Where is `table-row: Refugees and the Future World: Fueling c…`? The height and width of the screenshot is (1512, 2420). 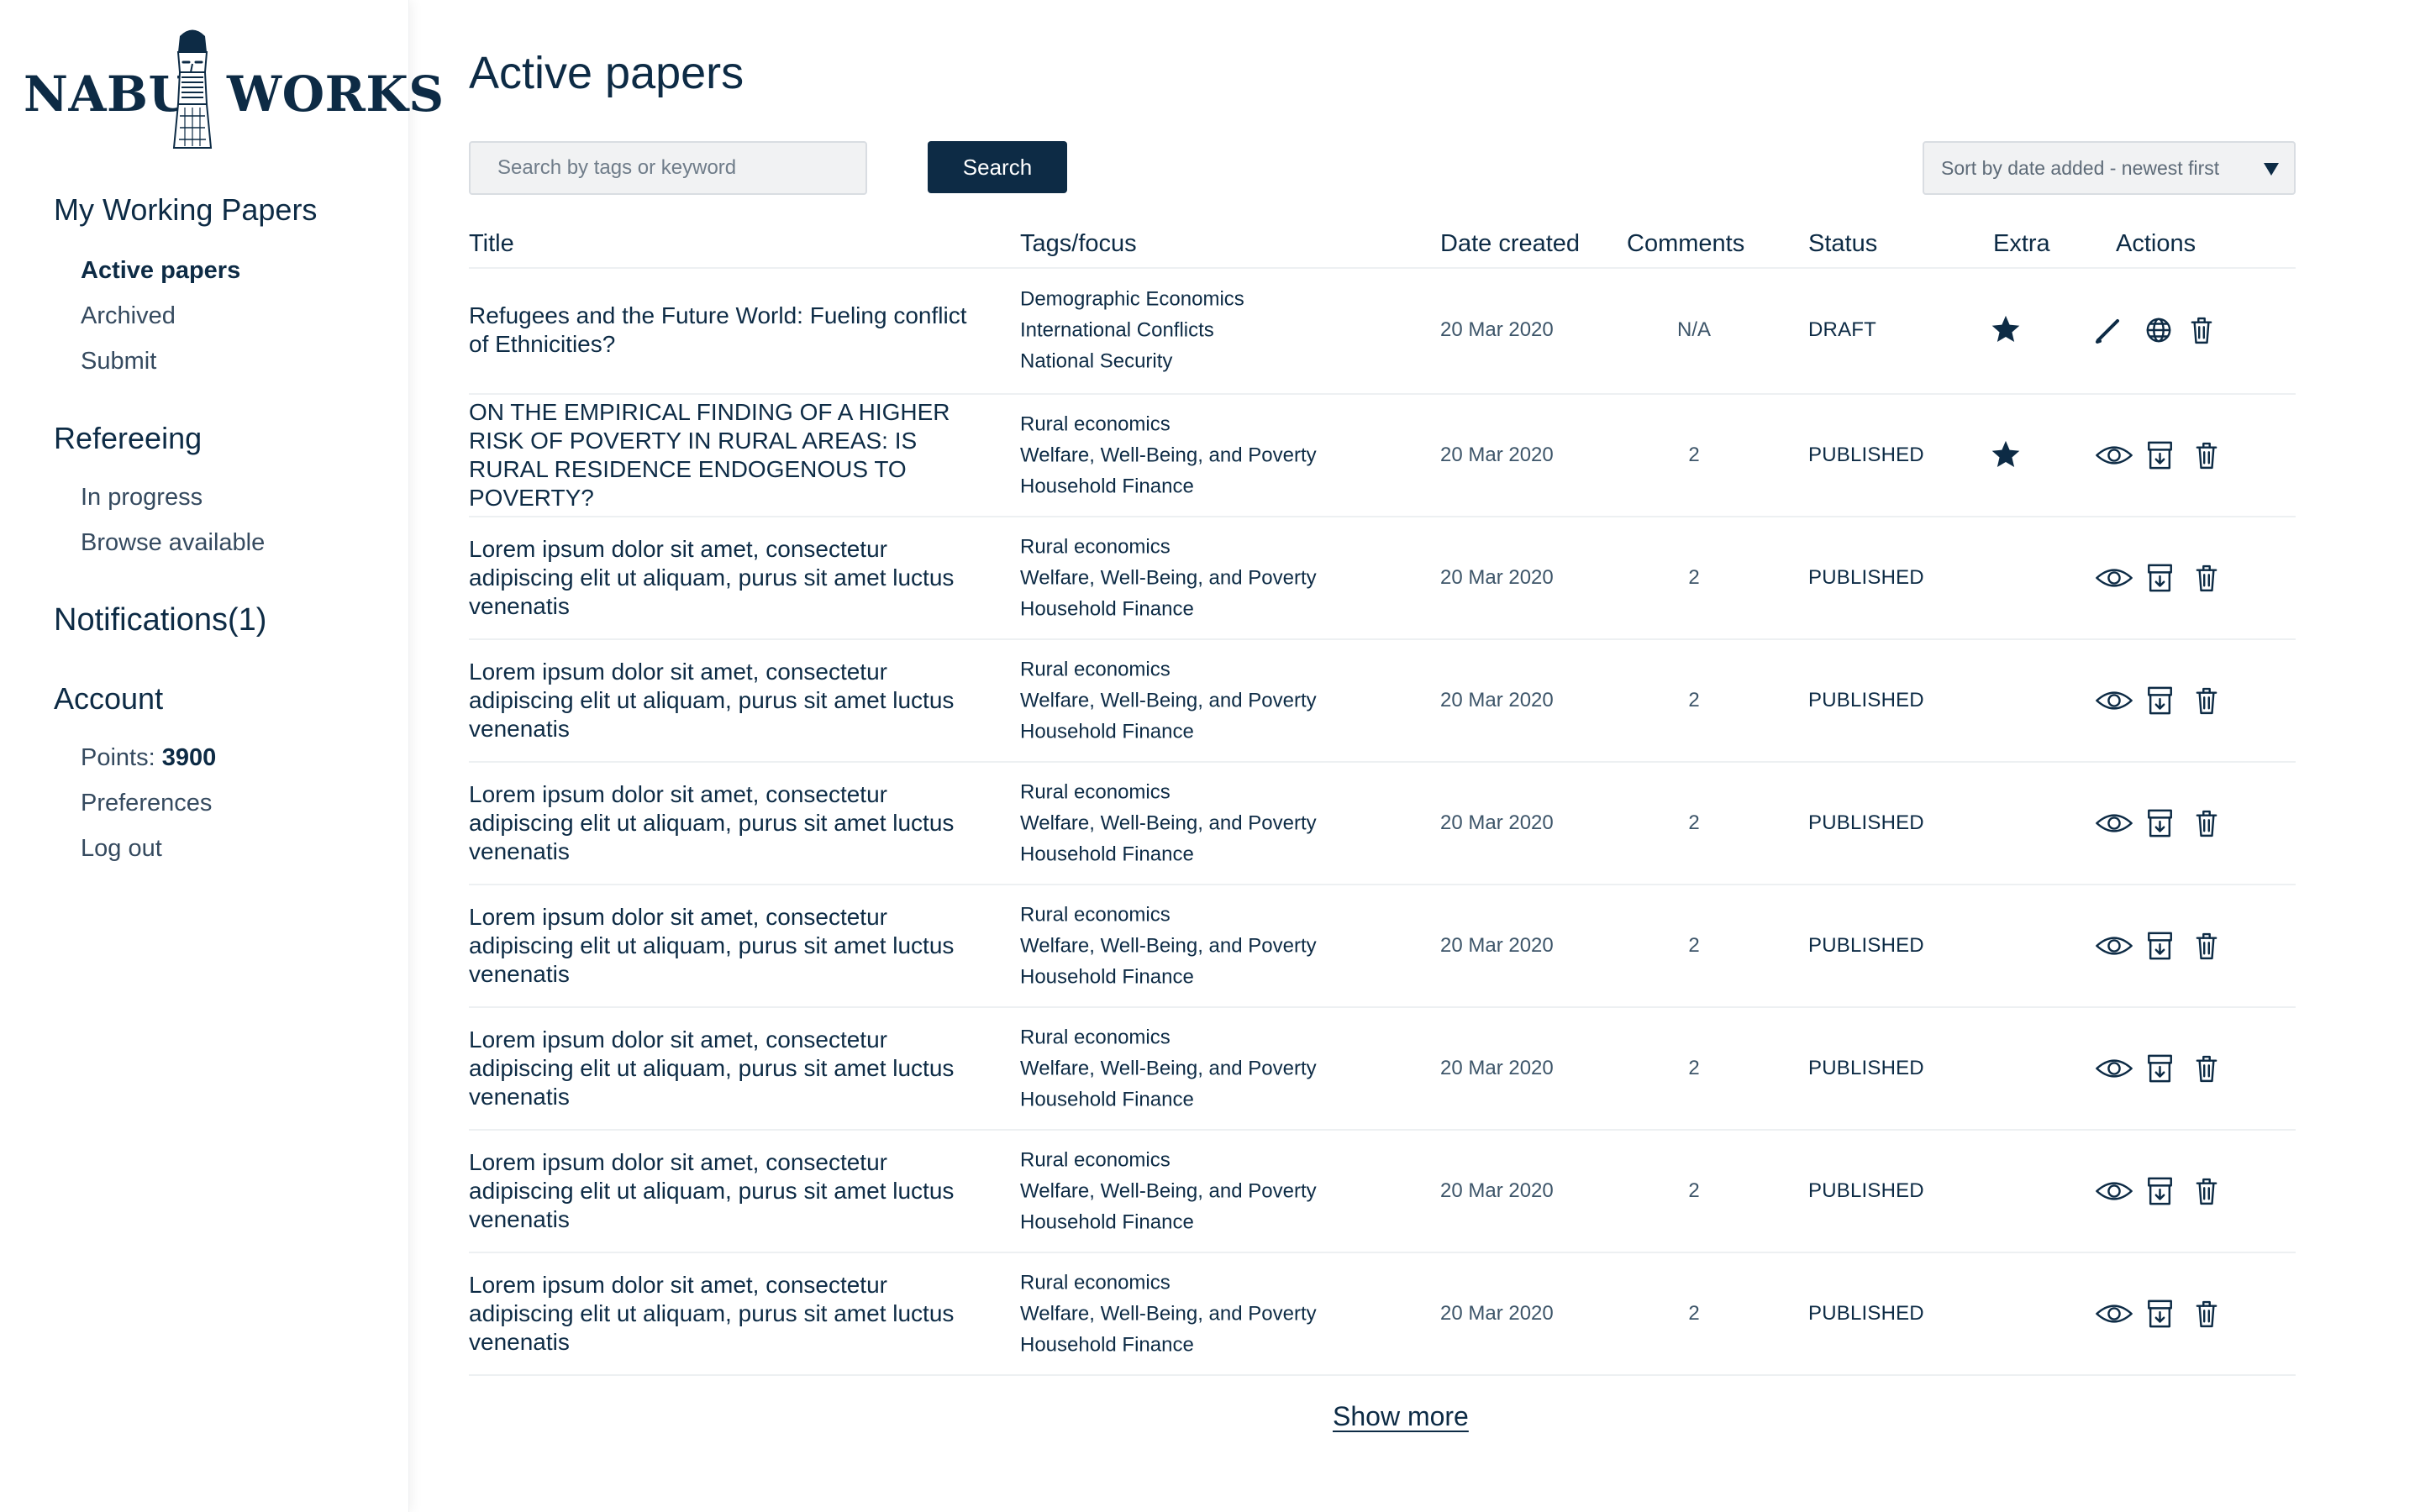
table-row: Refugees and the Future World: Fueling c… is located at coordinates (1382, 331).